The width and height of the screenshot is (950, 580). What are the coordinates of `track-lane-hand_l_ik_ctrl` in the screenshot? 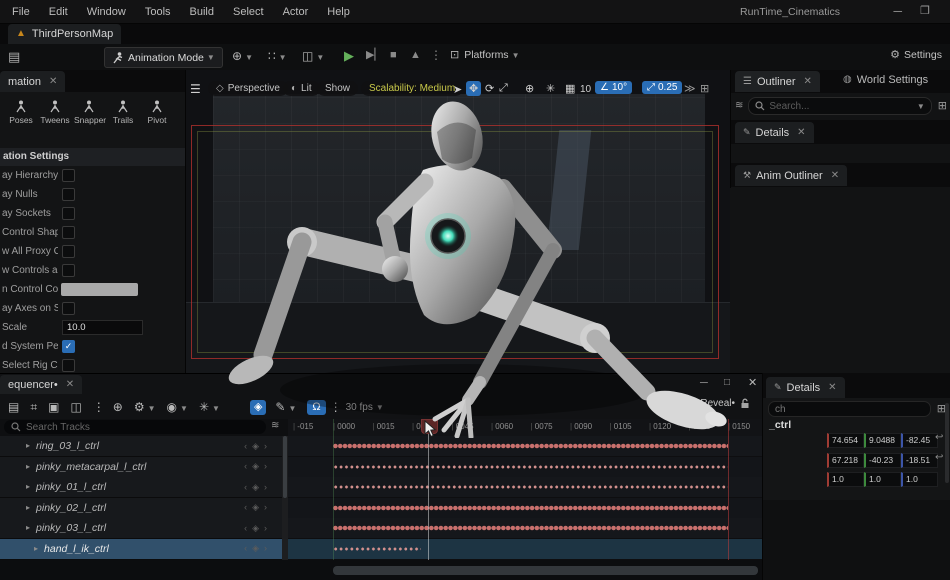 It's located at (525, 549).